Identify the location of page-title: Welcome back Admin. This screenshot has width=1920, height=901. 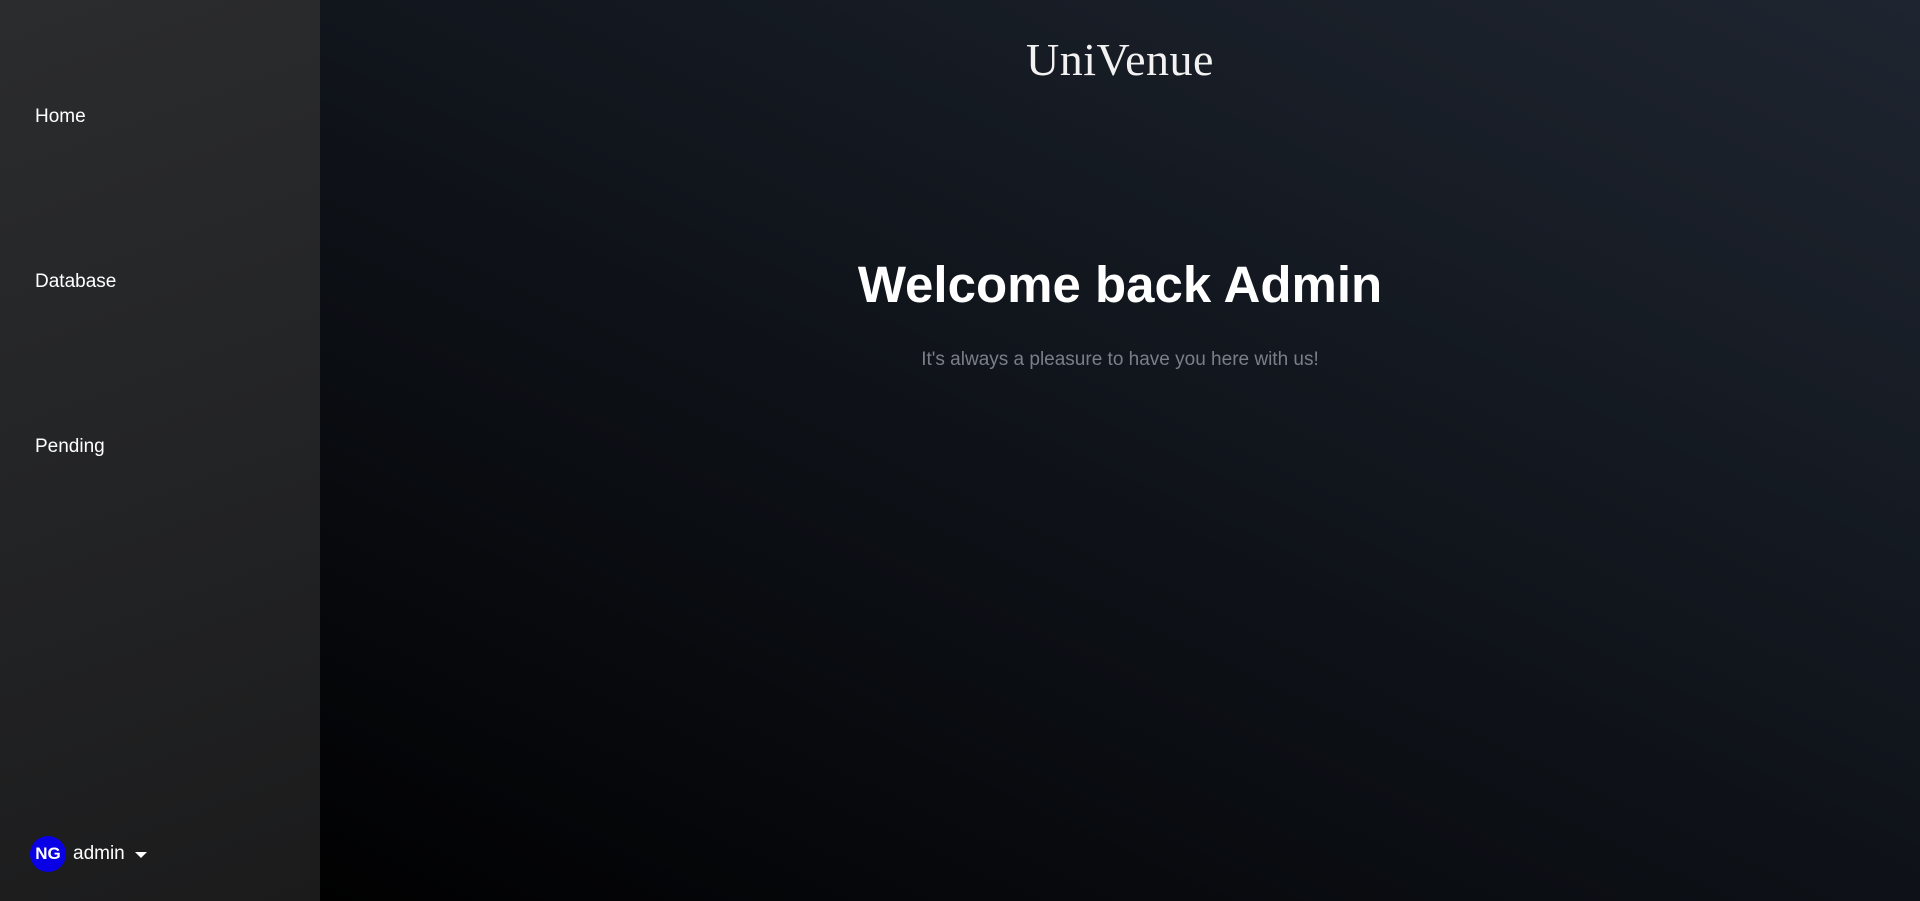
(1120, 284).